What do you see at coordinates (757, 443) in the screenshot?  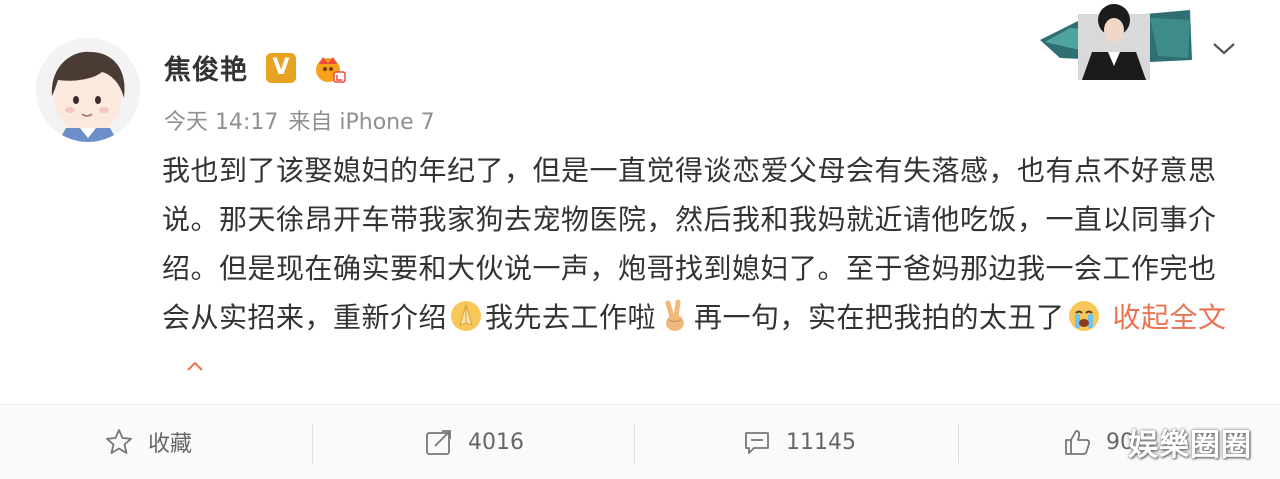 I see `comment-icon` at bounding box center [757, 443].